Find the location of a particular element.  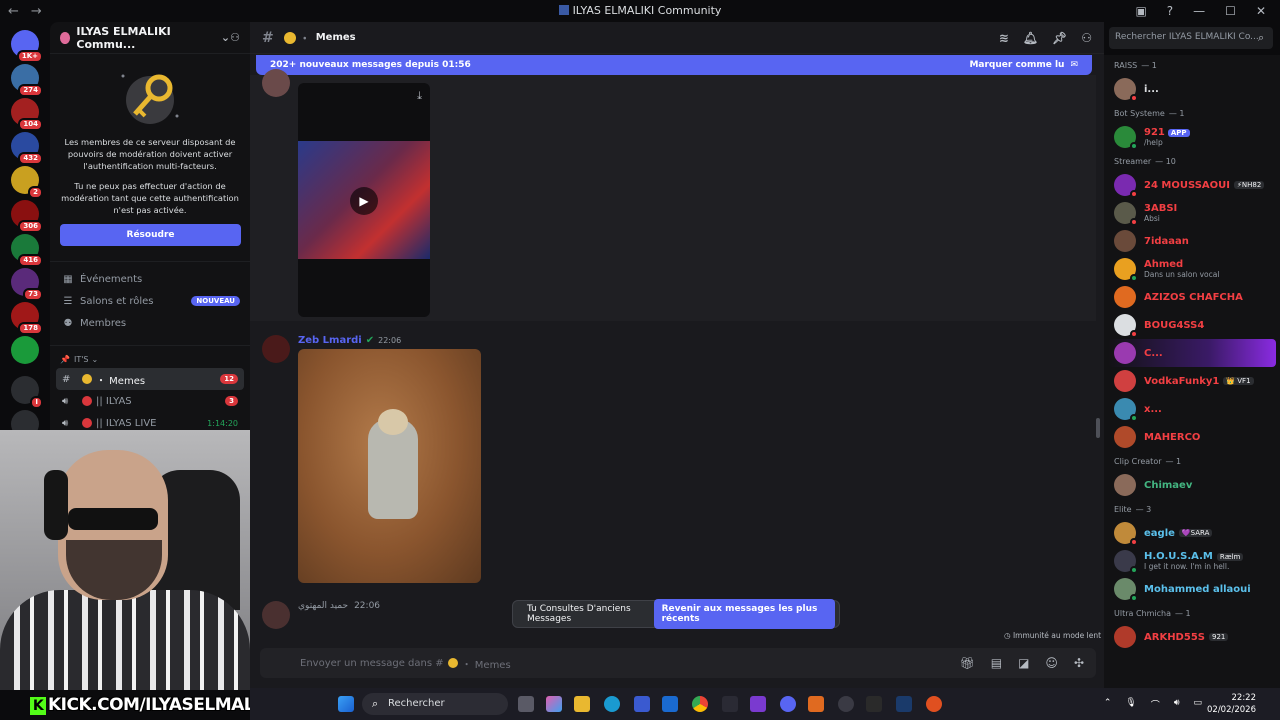

wifi-icon: ⌒ is located at coordinates (1155, 704).